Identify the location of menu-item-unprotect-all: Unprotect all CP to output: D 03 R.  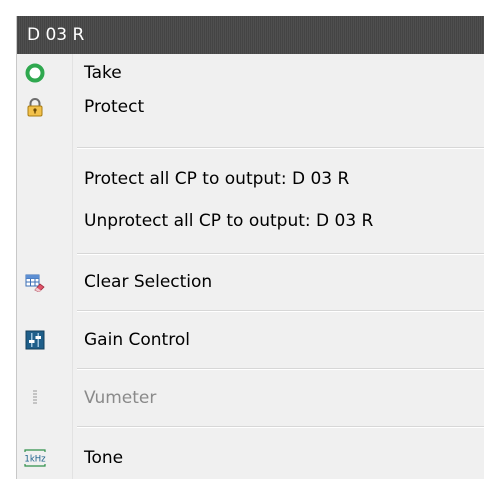
(250, 221).